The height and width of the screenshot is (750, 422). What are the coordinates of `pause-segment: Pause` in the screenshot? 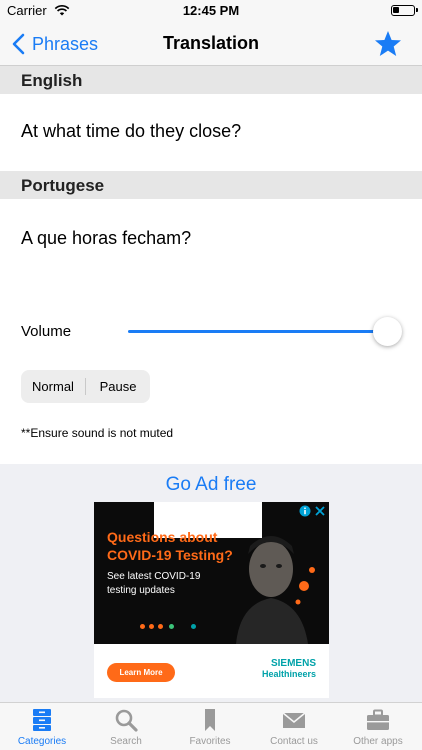 It's located at (118, 386).